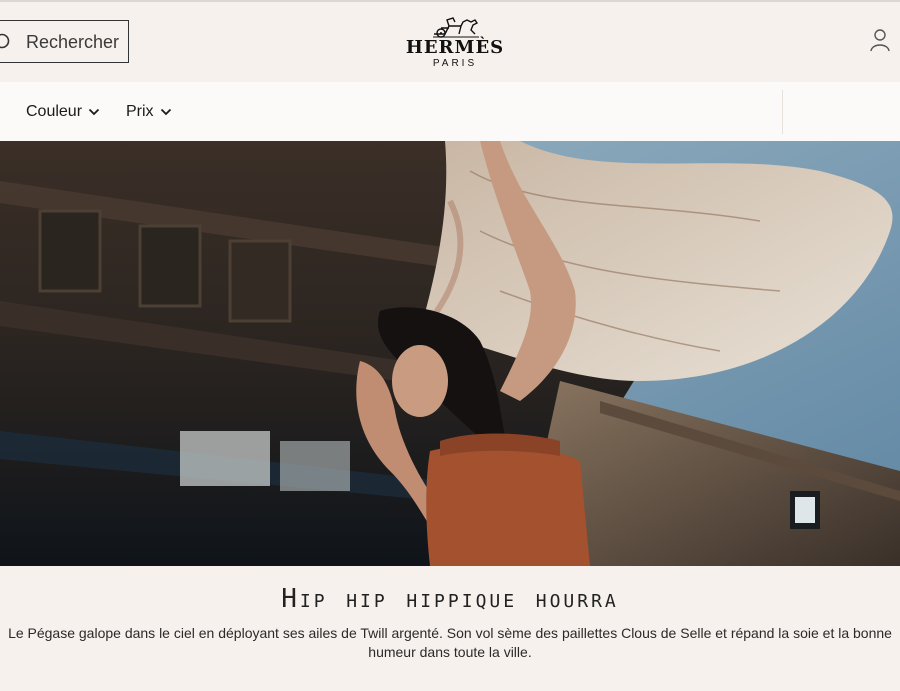 This screenshot has width=900, height=691. What do you see at coordinates (782, 112) in the screenshot?
I see `filter-divider` at bounding box center [782, 112].